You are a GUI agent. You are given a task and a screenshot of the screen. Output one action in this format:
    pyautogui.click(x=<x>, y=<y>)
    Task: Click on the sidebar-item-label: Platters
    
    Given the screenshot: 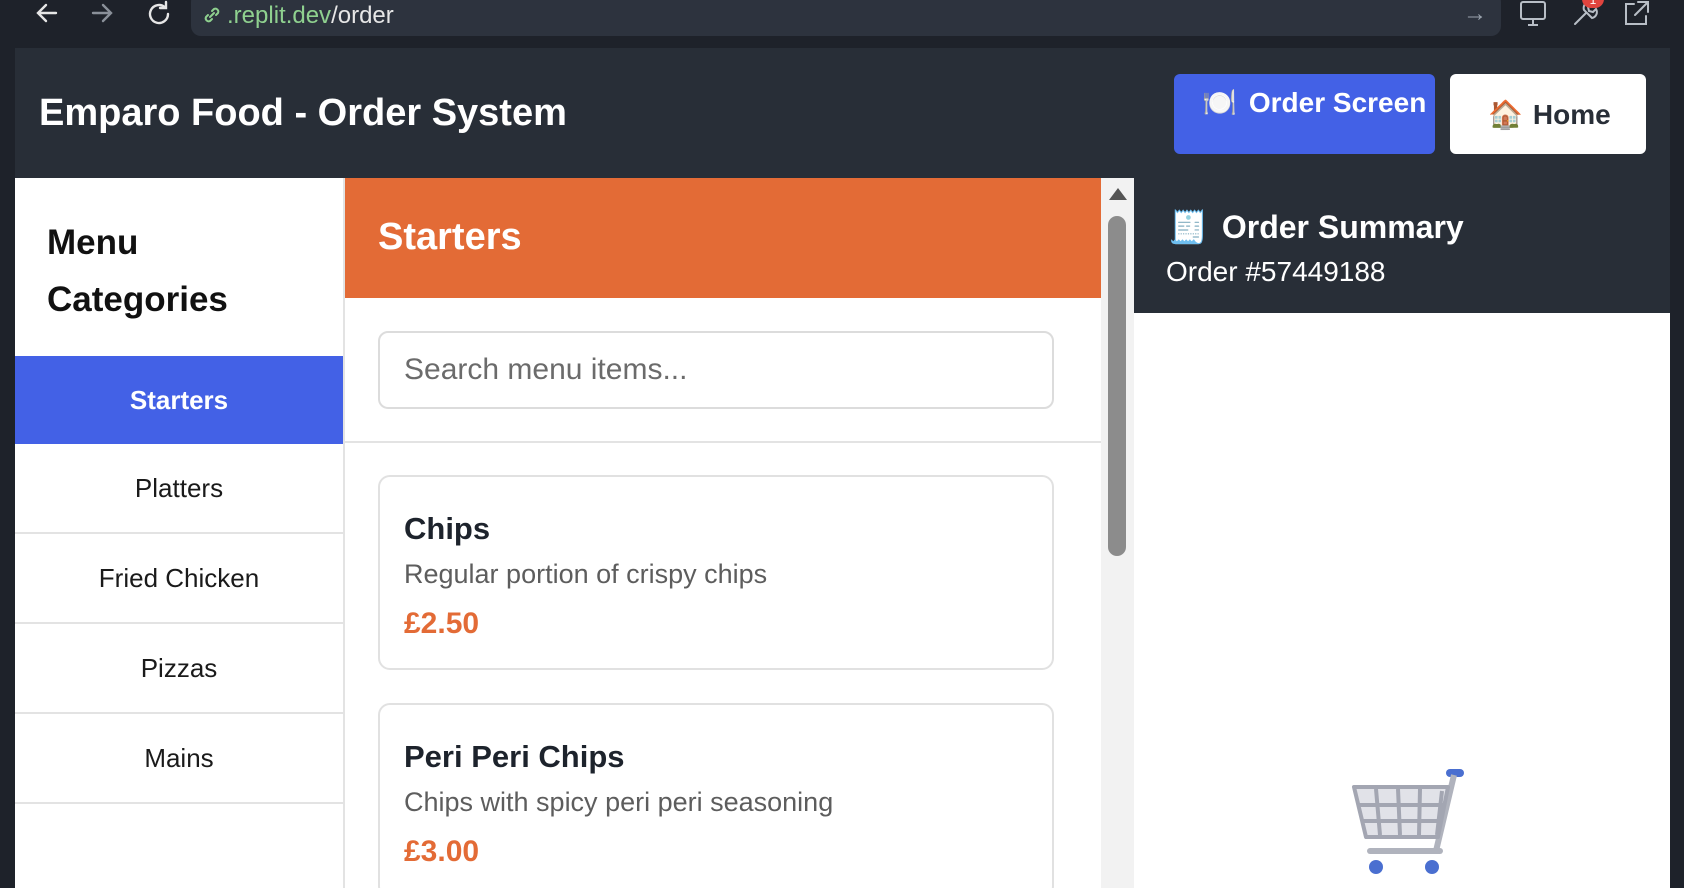 What is the action you would take?
    pyautogui.click(x=179, y=487)
    